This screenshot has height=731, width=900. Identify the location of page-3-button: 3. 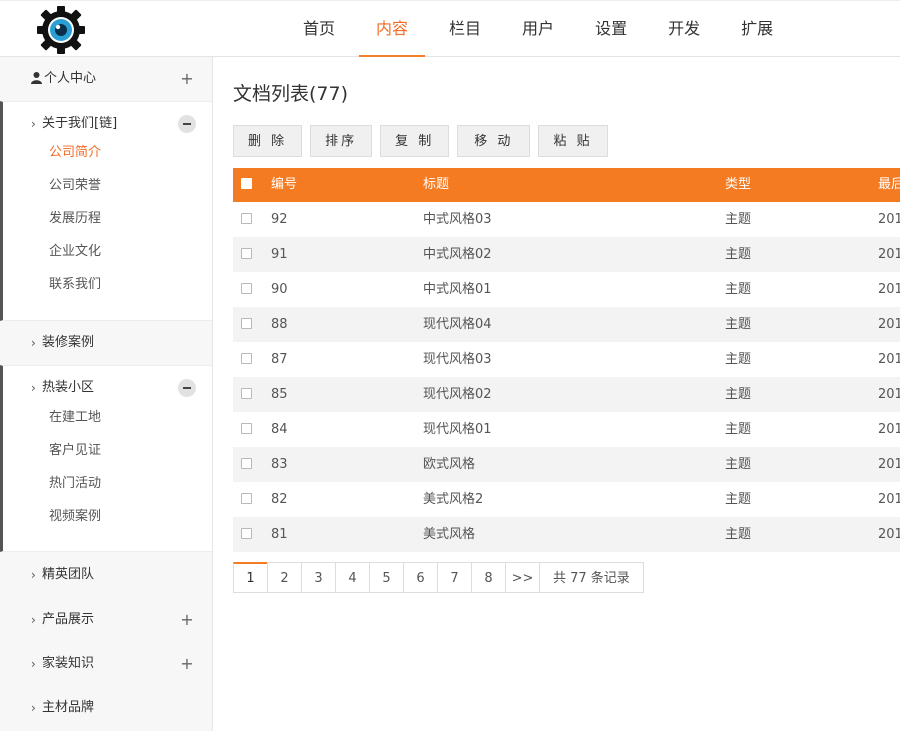
(318, 577).